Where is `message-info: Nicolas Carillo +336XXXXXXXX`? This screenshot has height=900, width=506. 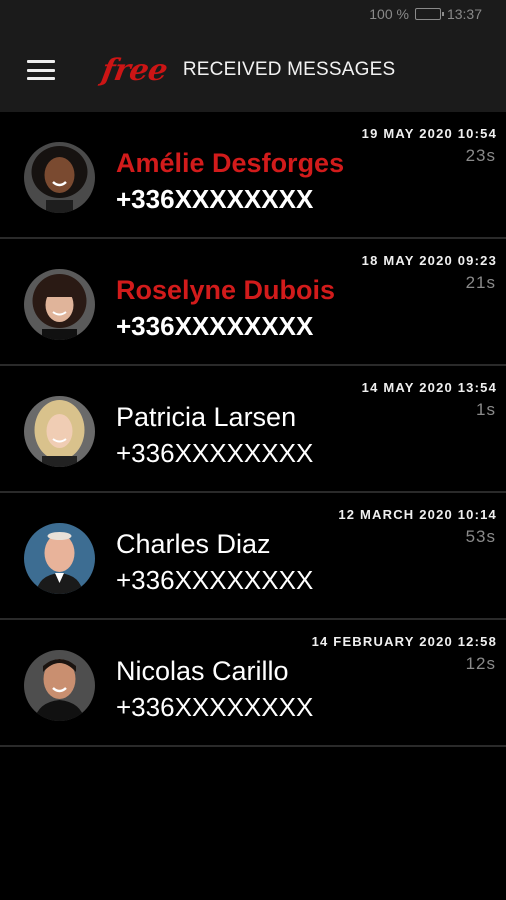
message-info: Nicolas Carillo +336XXXXXXXX is located at coordinates (214, 689).